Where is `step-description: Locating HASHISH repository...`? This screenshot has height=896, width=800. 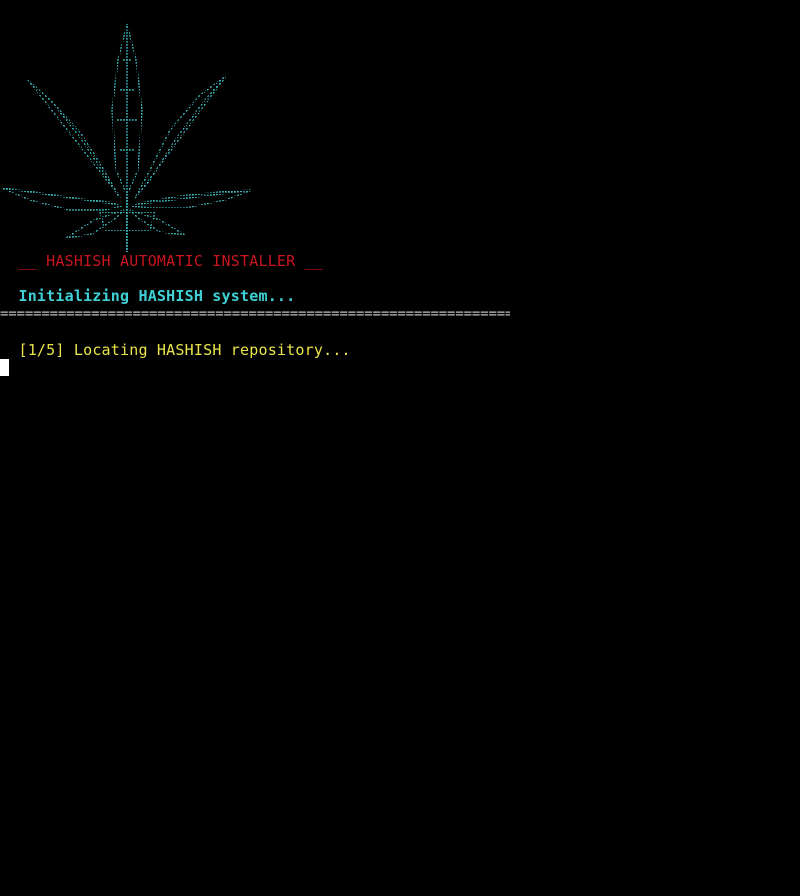
step-description: Locating HASHISH repository... is located at coordinates (212, 350).